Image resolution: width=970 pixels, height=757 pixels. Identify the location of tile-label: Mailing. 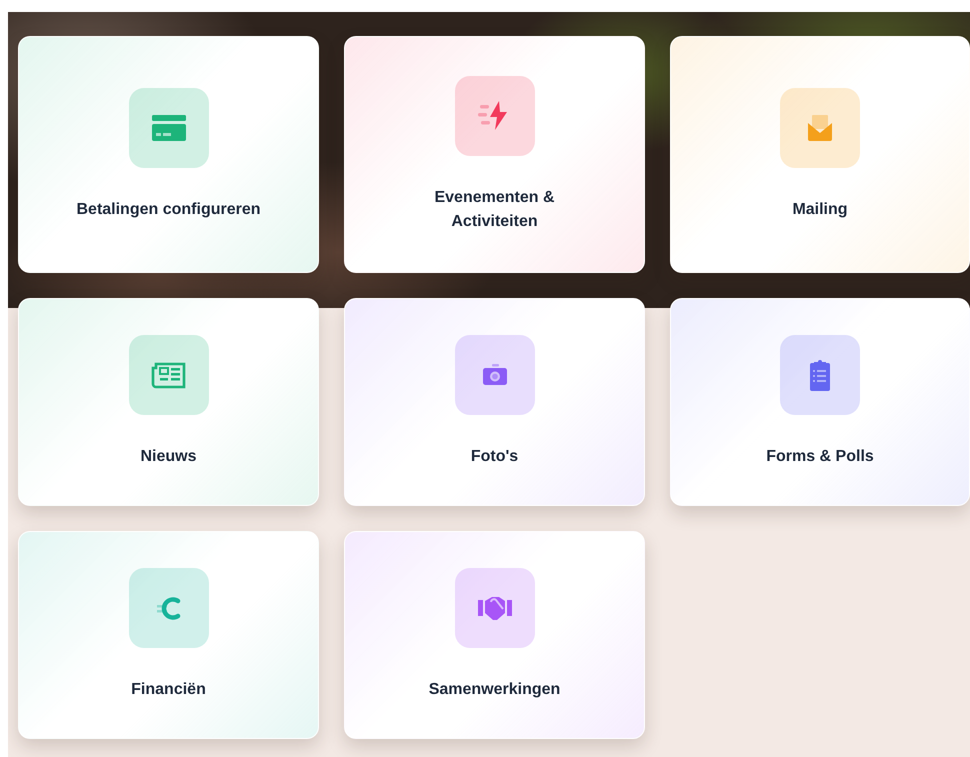
(820, 210).